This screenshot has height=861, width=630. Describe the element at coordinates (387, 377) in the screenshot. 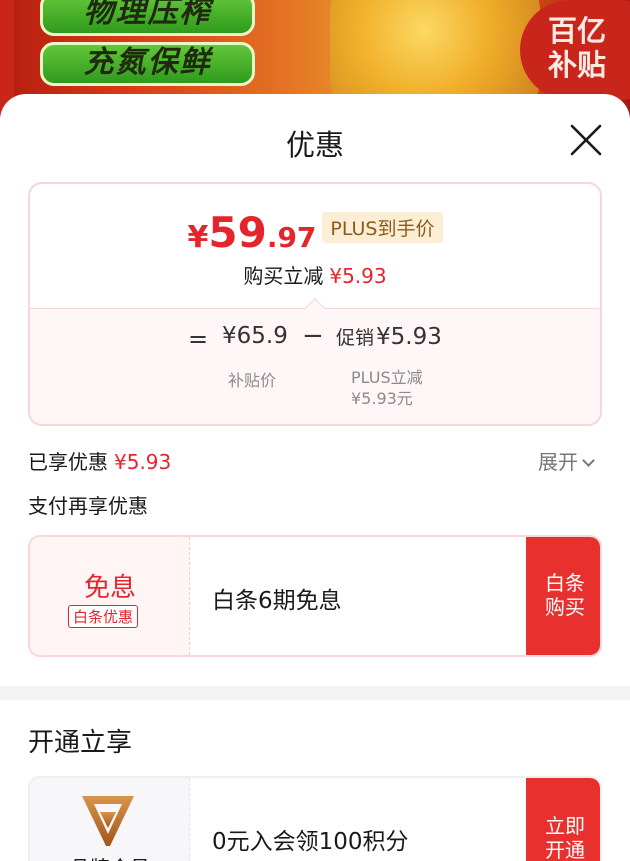

I see `plus-reduce-label: PLUS立减` at that location.